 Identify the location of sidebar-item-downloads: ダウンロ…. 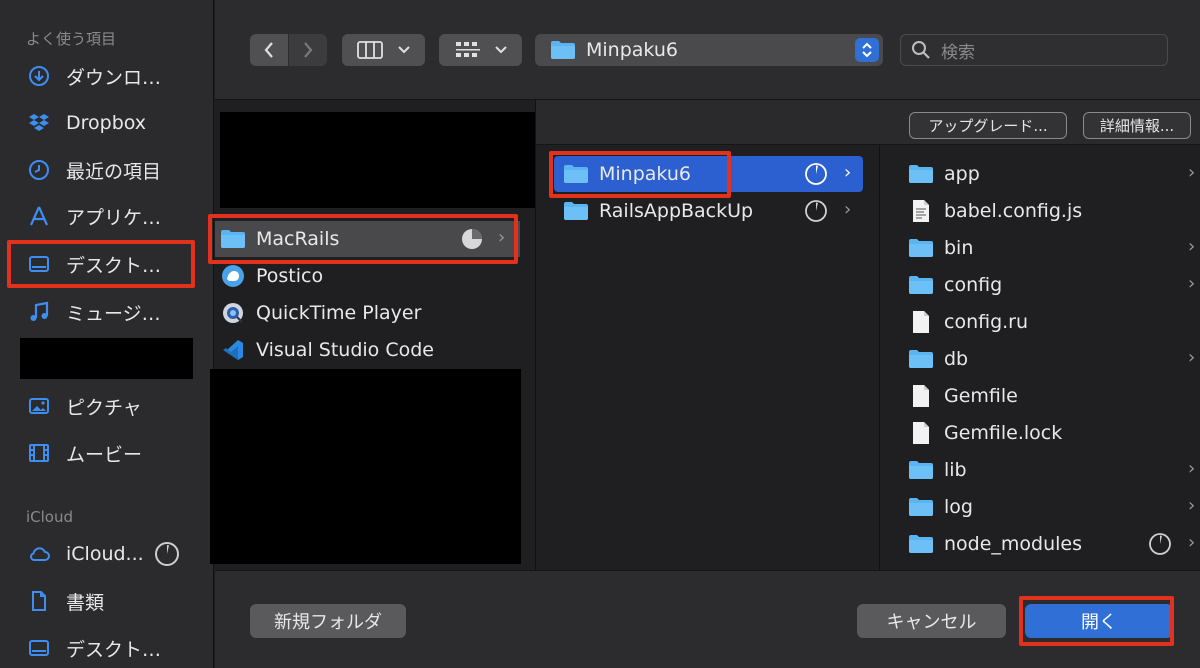
(93, 76).